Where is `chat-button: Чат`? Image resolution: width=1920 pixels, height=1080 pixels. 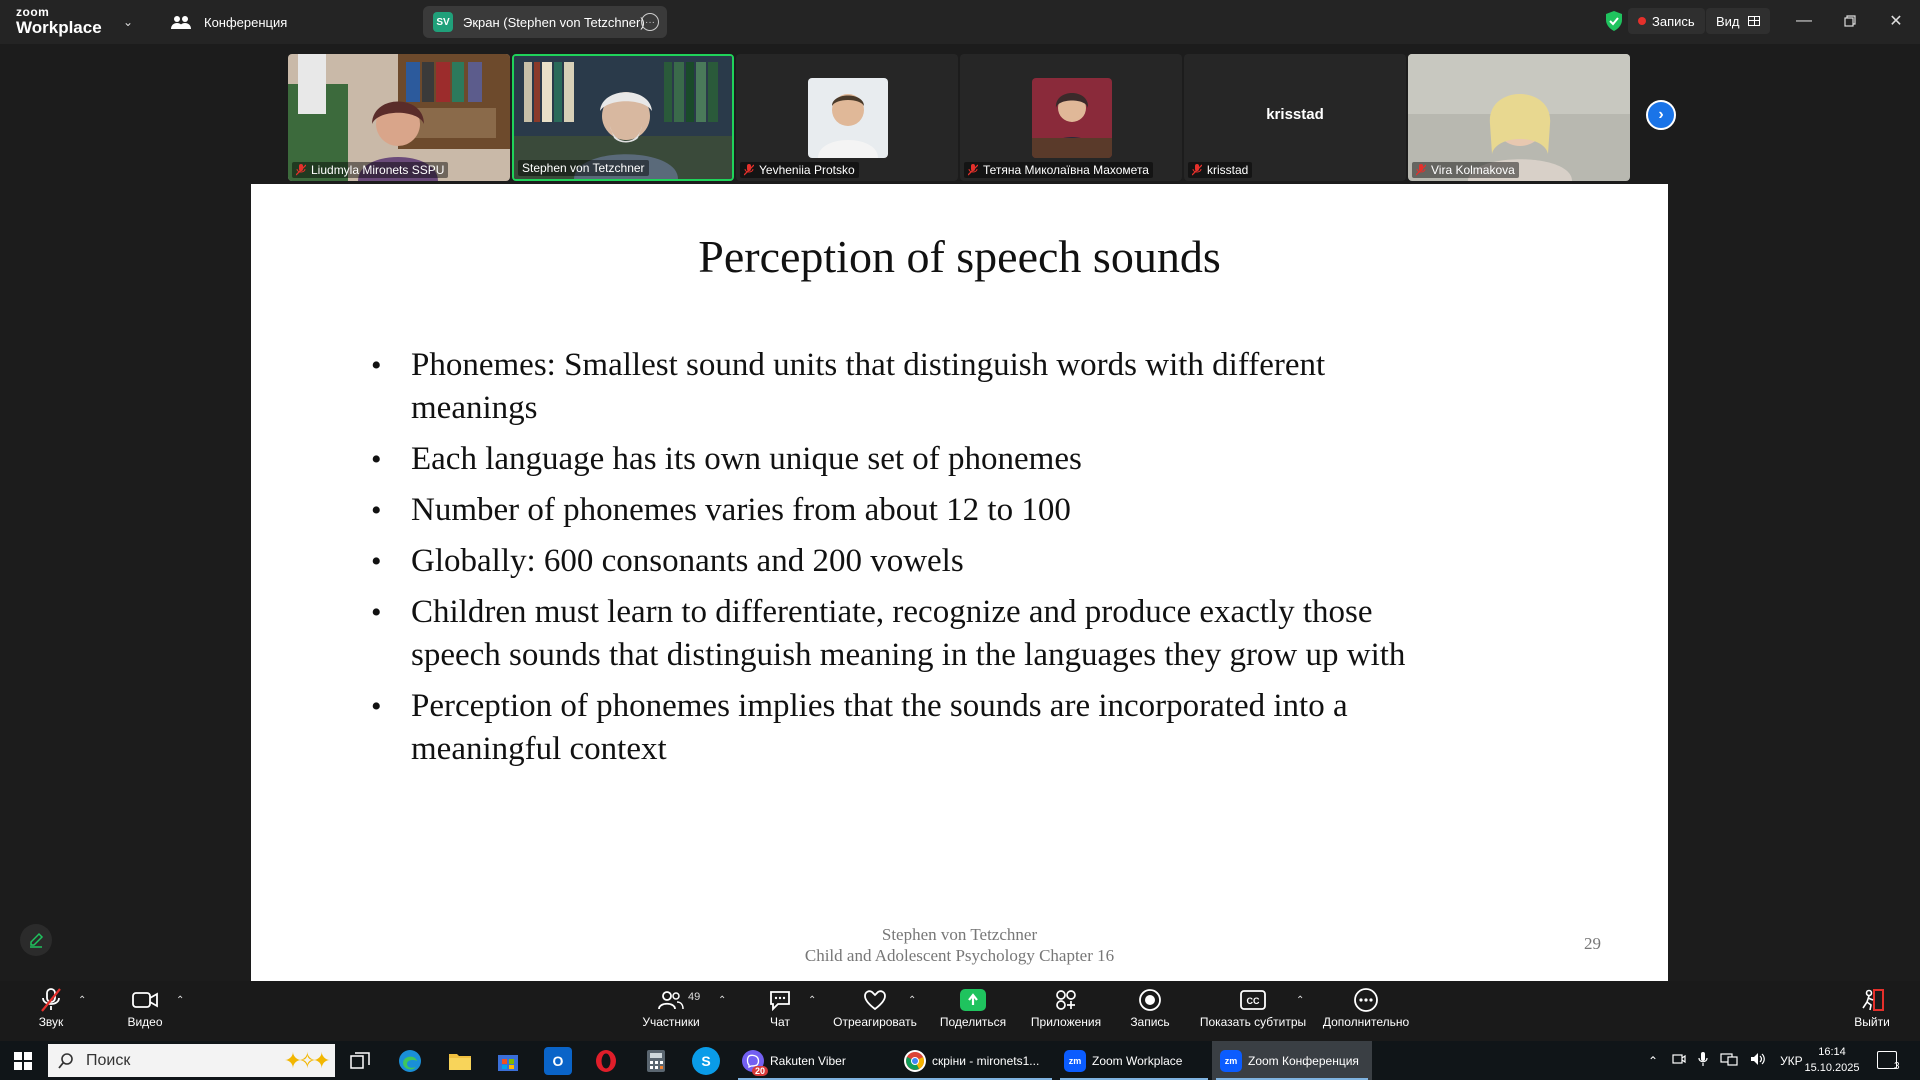 chat-button: Чат is located at coordinates (780, 1012).